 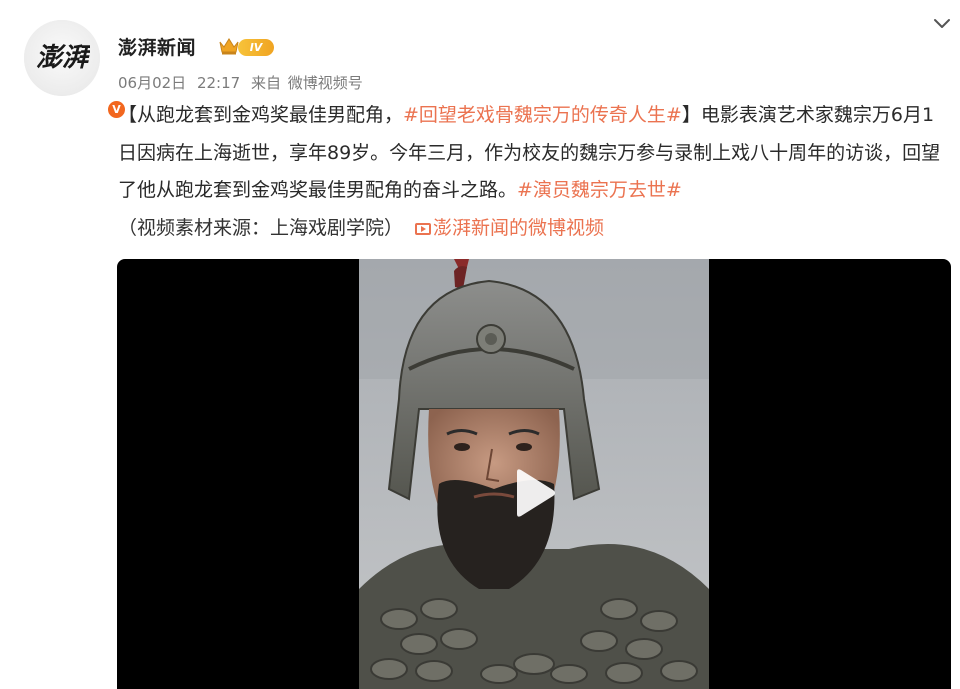 I want to click on post-time: 22:17, so click(x=218, y=83).